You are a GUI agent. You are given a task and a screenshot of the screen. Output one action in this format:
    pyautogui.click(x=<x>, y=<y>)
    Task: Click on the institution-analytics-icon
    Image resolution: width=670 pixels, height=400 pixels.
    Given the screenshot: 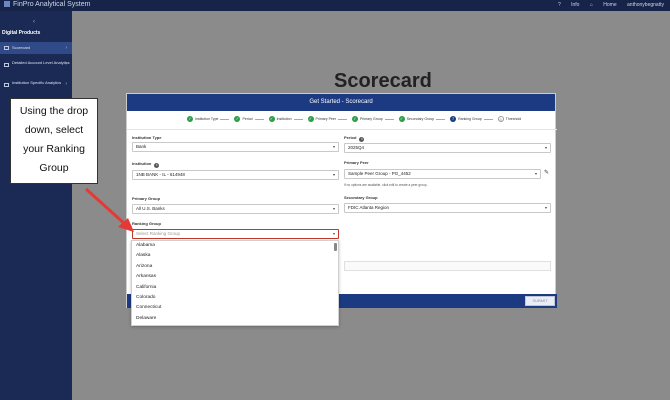 What is the action you would take?
    pyautogui.click(x=6, y=85)
    